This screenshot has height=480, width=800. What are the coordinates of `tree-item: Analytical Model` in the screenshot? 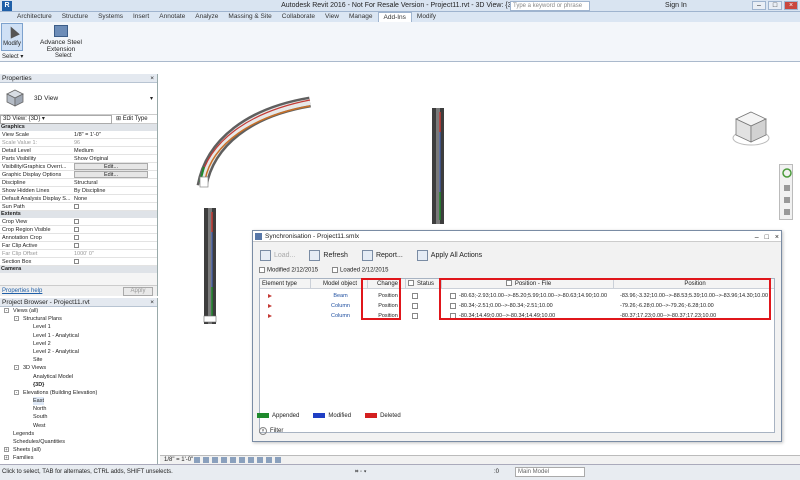 It's located at (78, 377).